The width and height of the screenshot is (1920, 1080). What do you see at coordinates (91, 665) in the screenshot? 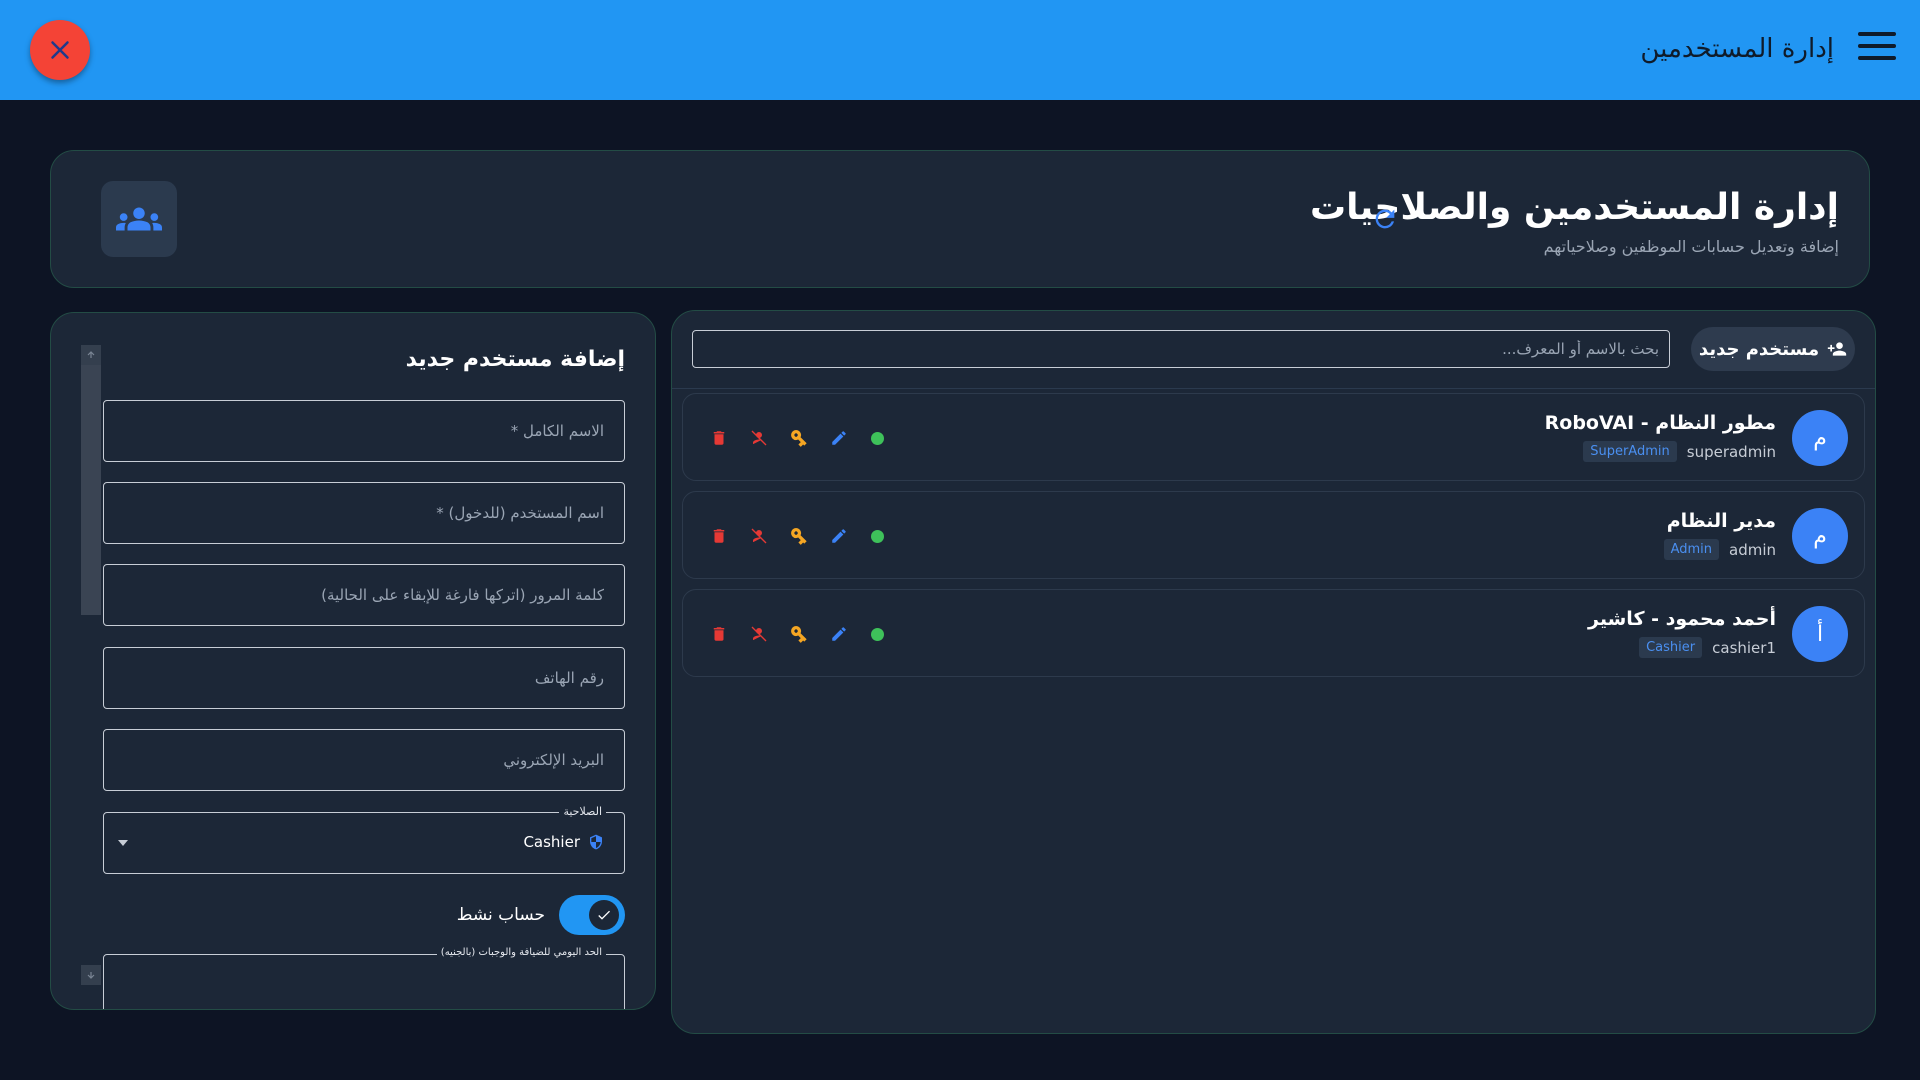
I see `form-scrollbar` at bounding box center [91, 665].